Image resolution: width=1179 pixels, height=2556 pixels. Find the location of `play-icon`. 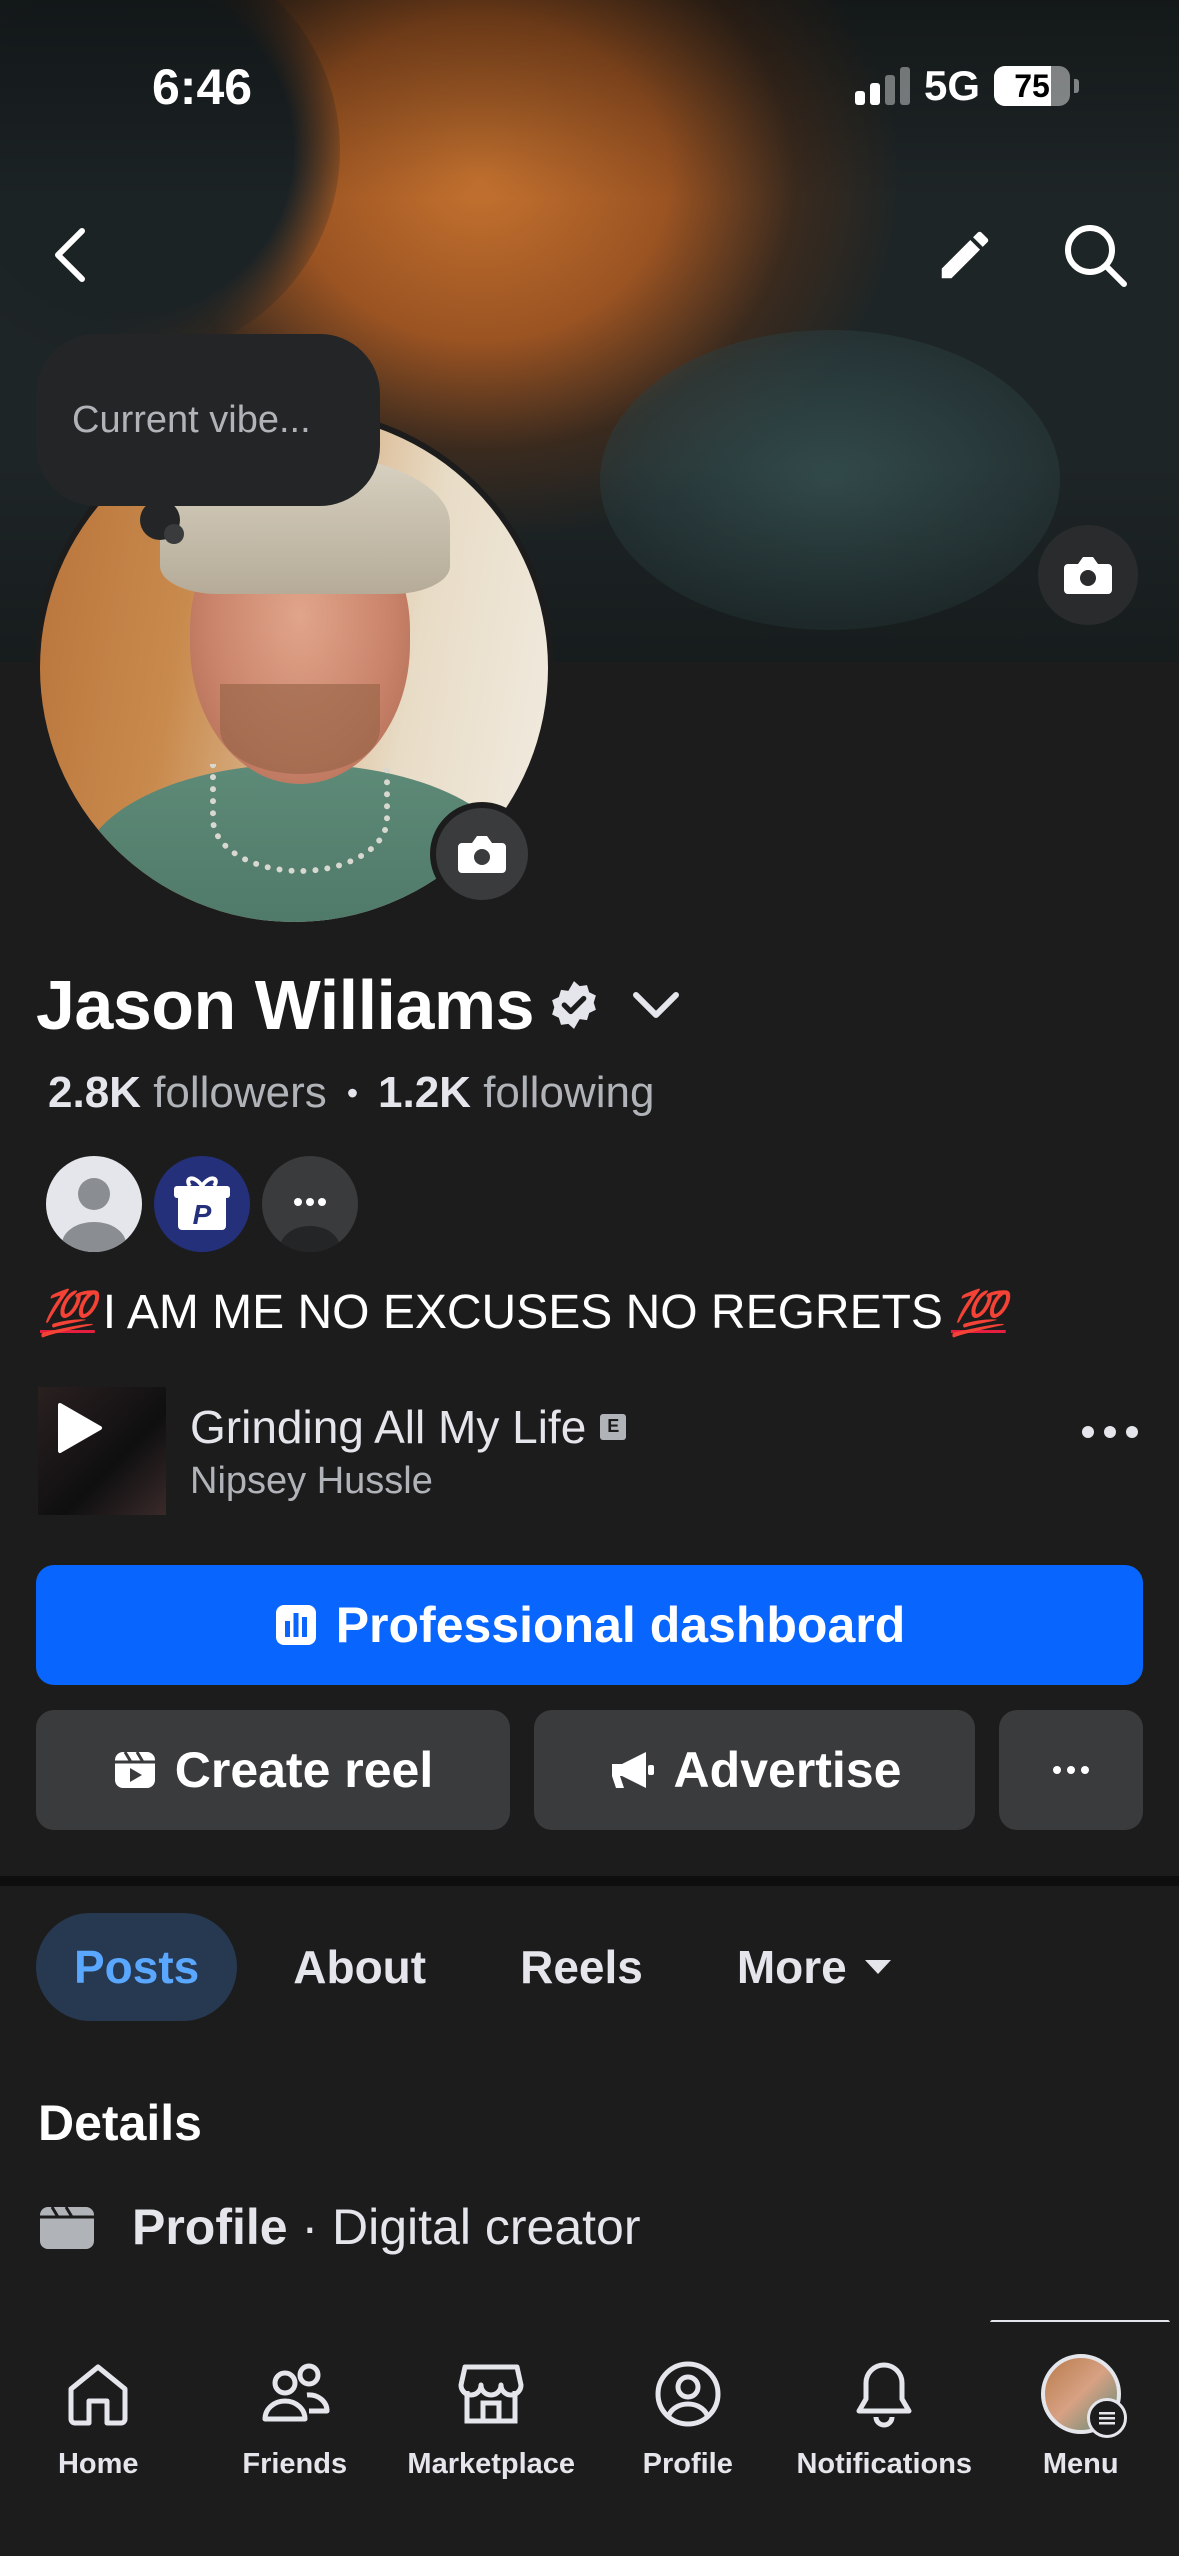

play-icon is located at coordinates (80, 1428).